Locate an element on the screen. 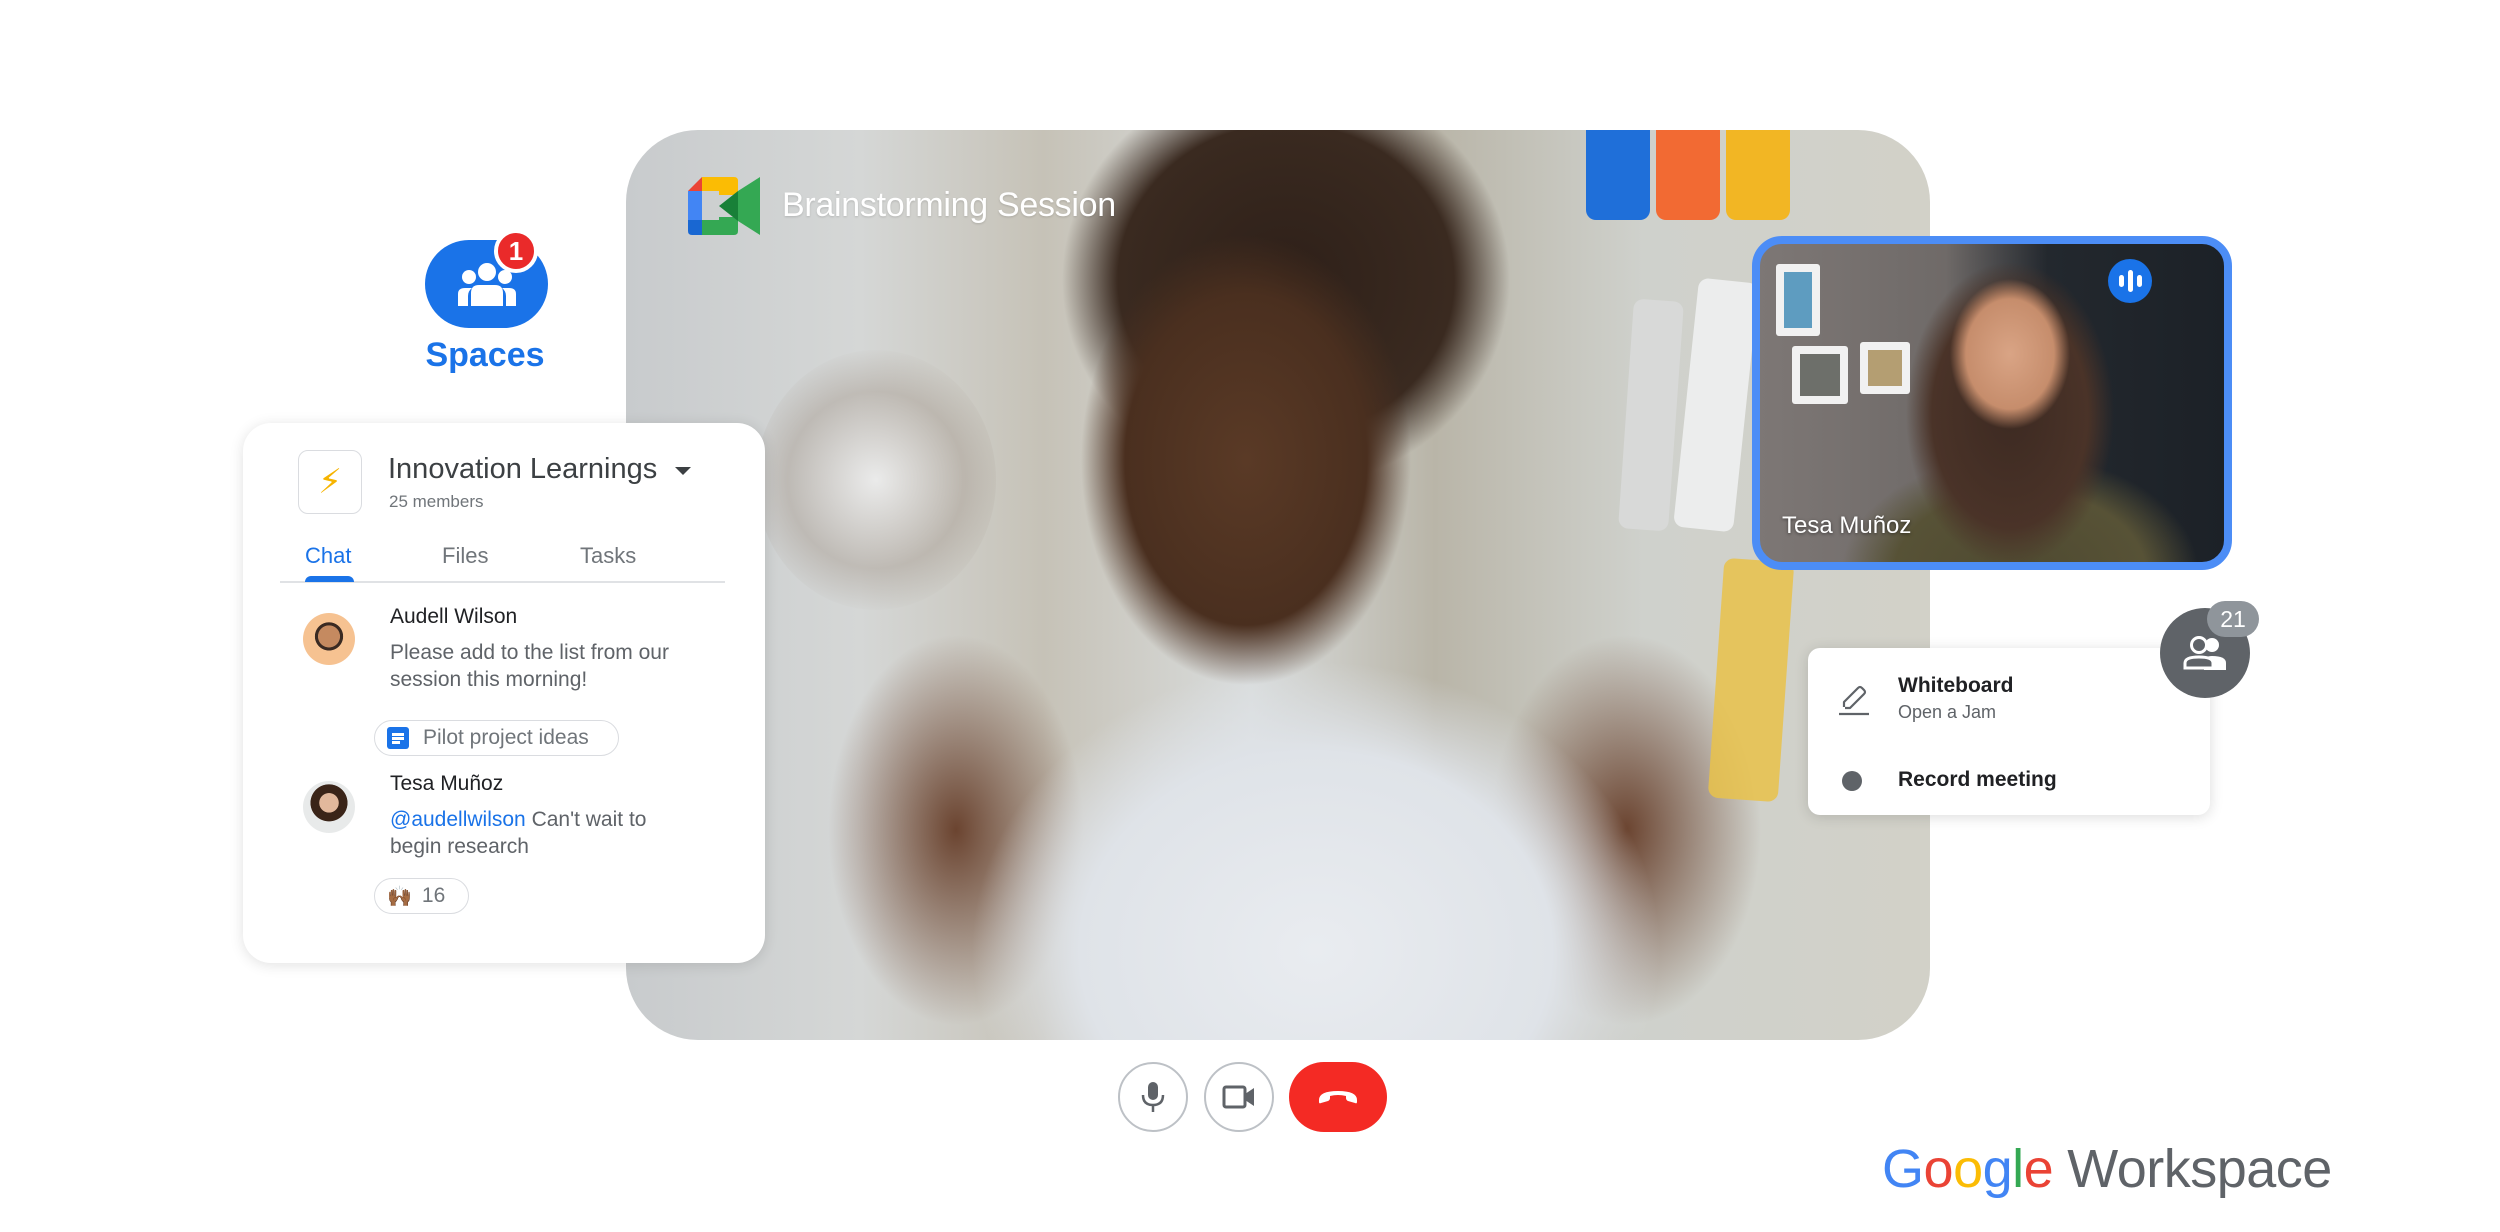 The height and width of the screenshot is (1232, 2500). menu-item-label: Record meeting is located at coordinates (1977, 779).